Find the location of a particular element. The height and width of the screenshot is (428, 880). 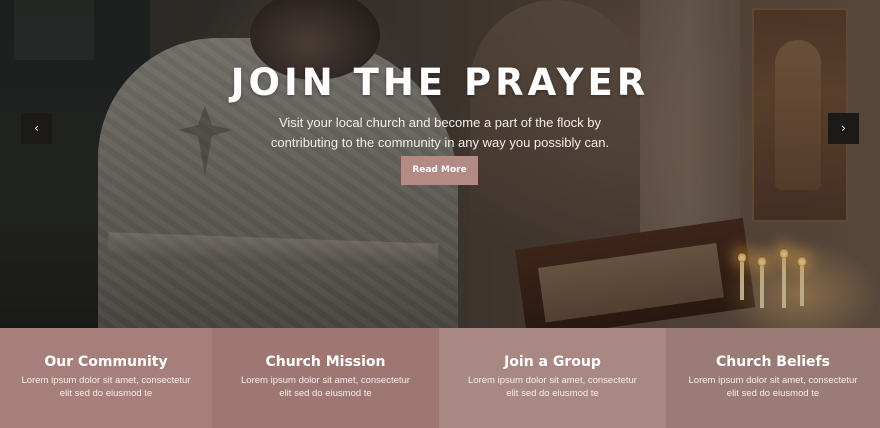

chevron-left-icon: ‹ is located at coordinates (36, 128).